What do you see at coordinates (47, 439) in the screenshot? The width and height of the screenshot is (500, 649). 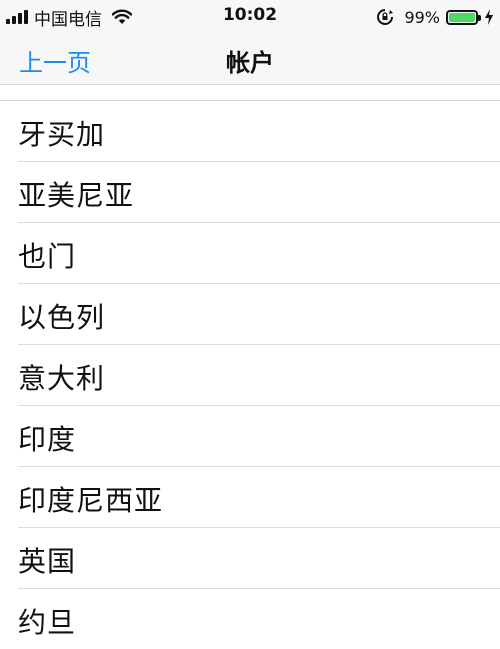 I see `list-item-label: 印度` at bounding box center [47, 439].